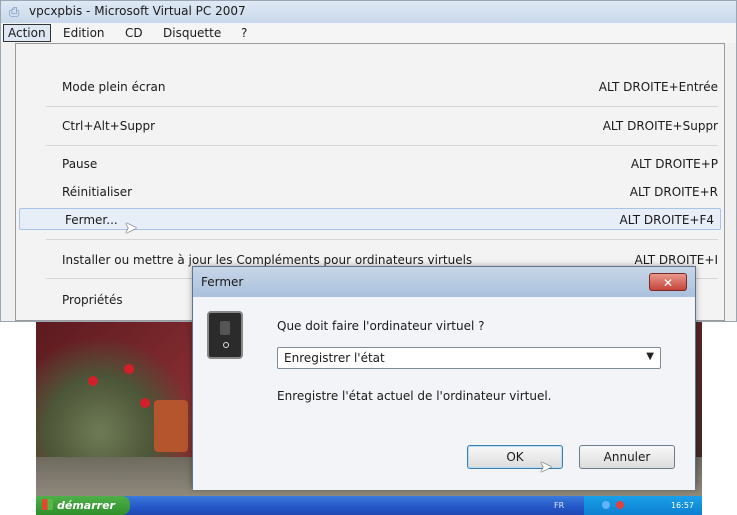 This screenshot has width=737, height=515. I want to click on chevron-down-icon: ▼, so click(650, 356).